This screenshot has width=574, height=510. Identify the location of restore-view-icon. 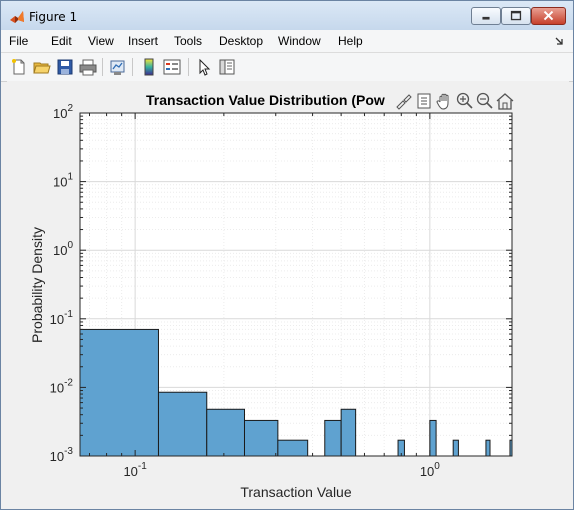
(505, 101).